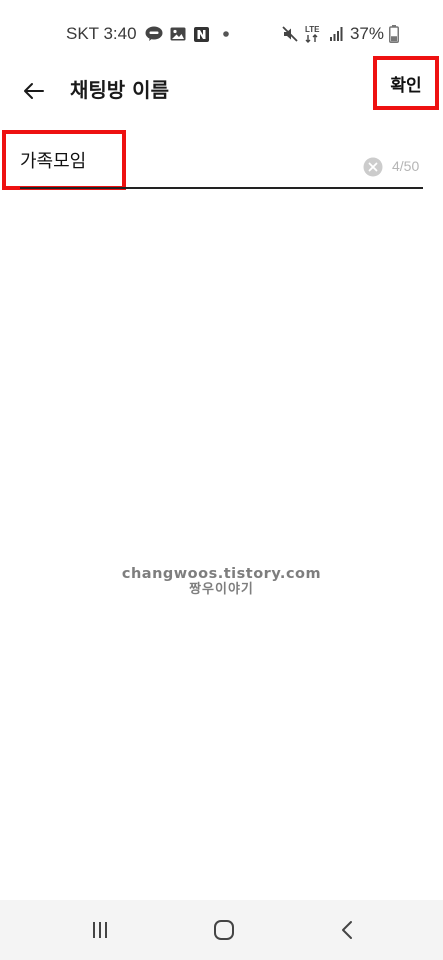 This screenshot has height=960, width=443. I want to click on naver-icon, so click(202, 34).